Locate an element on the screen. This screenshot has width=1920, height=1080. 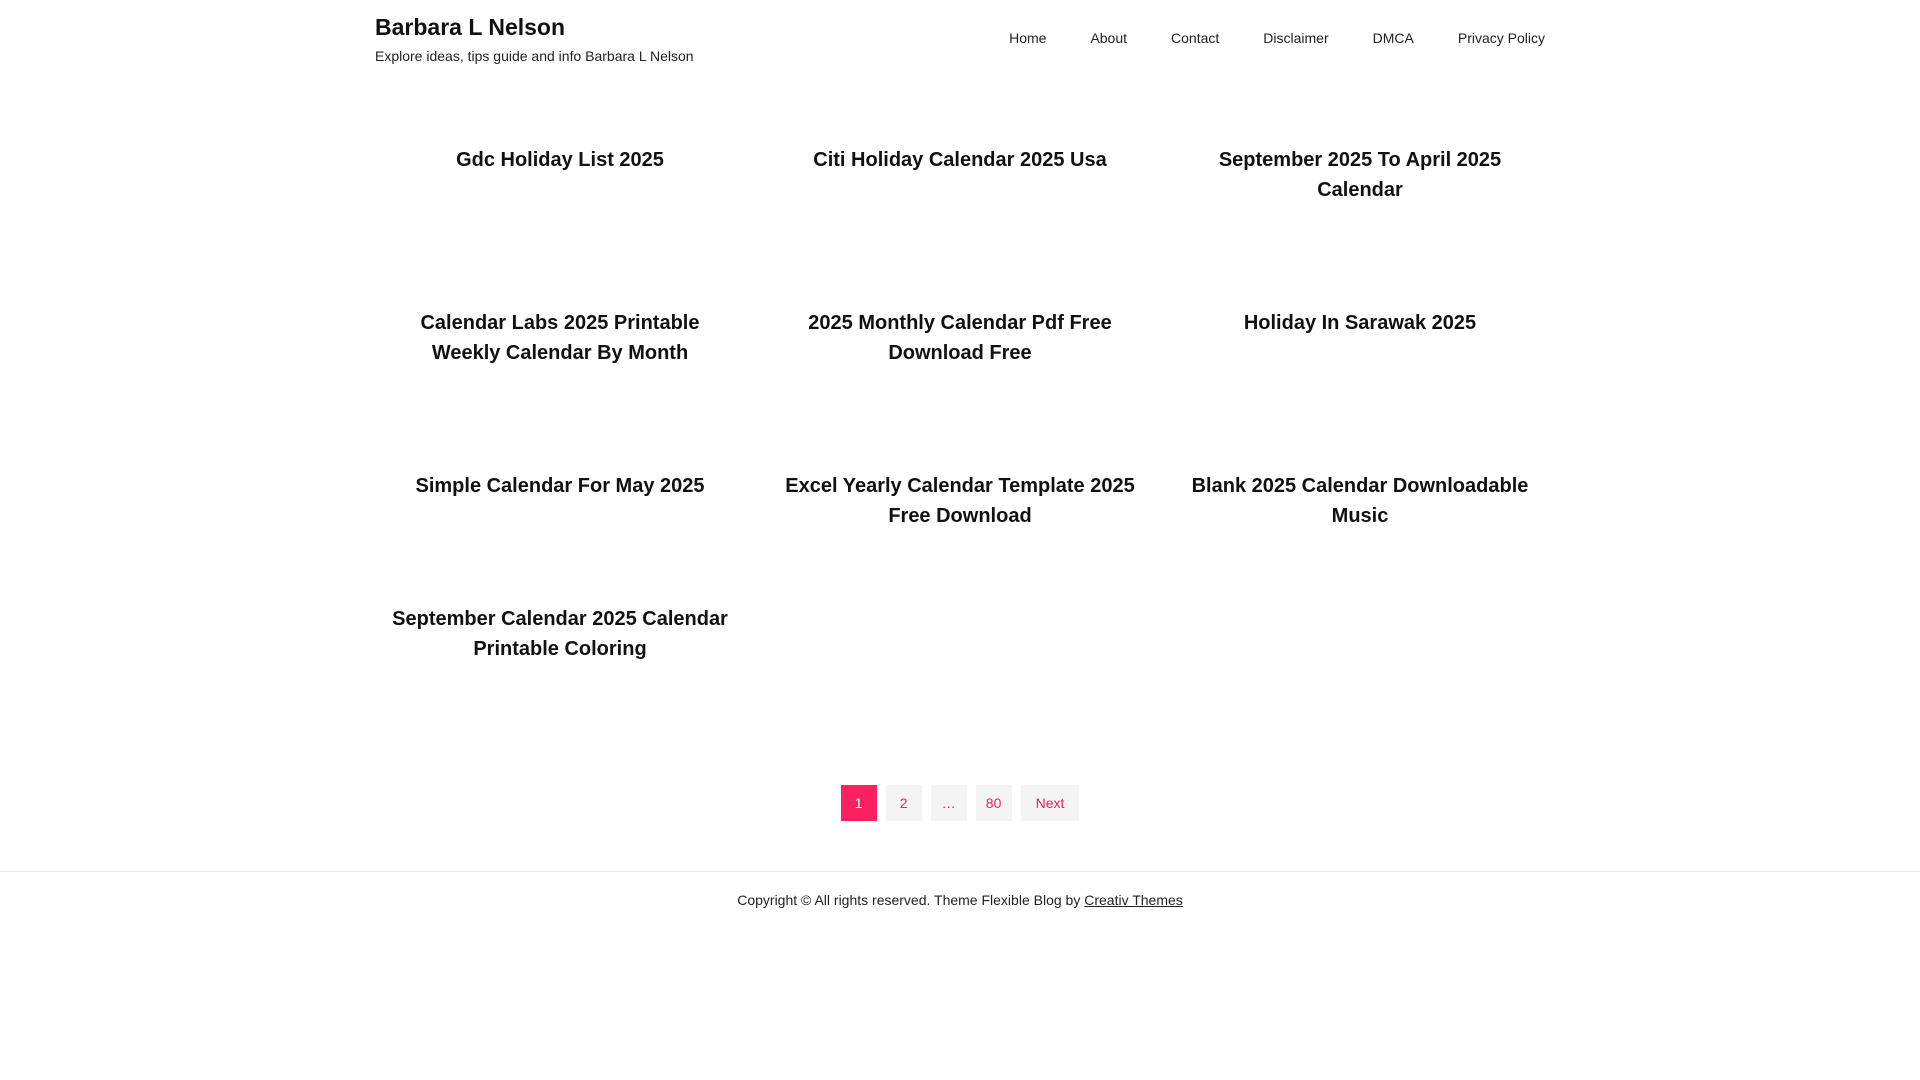
nav-item-disclaimer: Disclaimer is located at coordinates (1295, 38).